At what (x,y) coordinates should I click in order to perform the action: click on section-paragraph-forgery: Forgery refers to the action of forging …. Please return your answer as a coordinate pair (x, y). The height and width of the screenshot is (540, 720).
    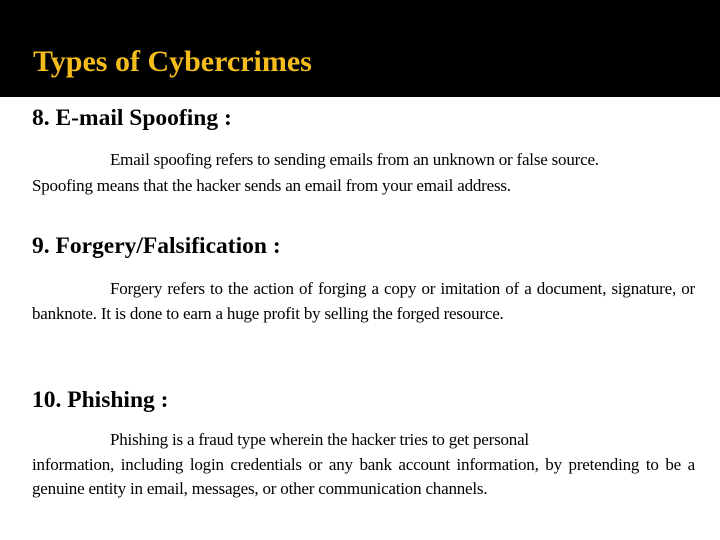
    Looking at the image, I should click on (363, 301).